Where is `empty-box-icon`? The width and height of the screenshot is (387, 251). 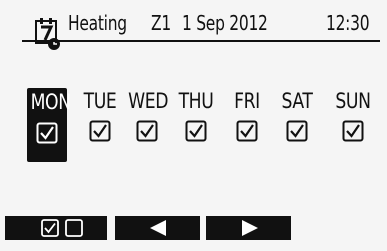
empty-box-icon is located at coordinates (74, 228).